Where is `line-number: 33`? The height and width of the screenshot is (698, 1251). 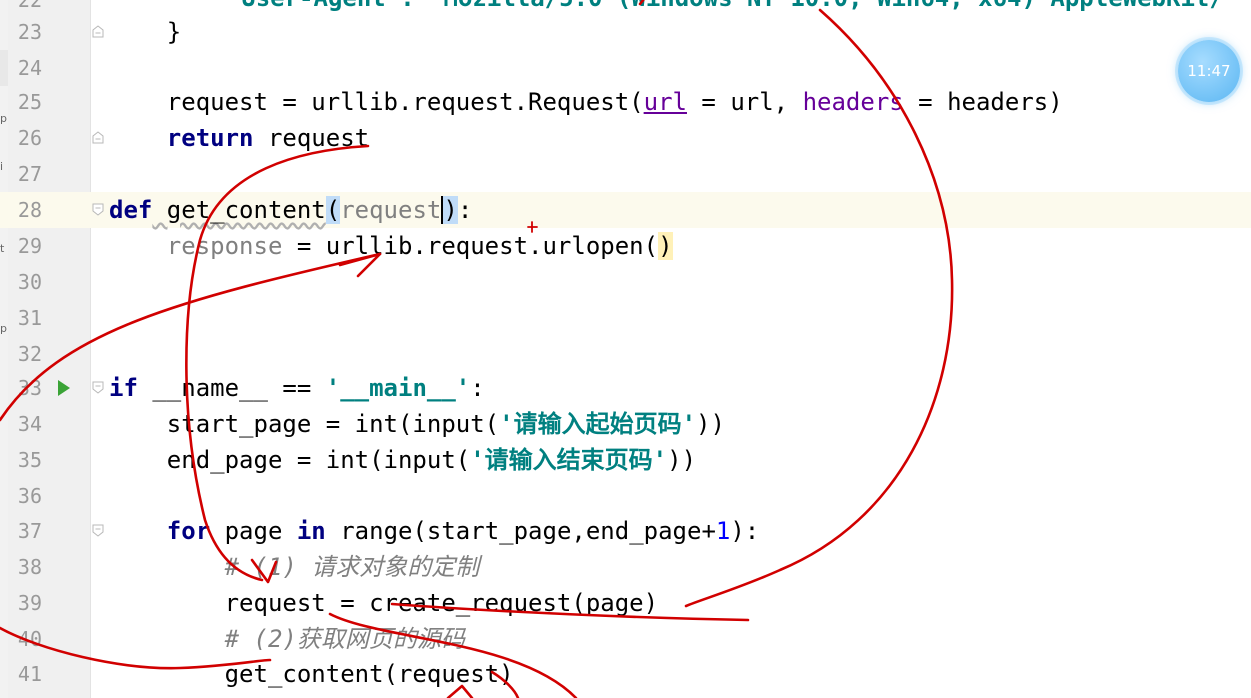
line-number: 33 is located at coordinates (29, 388).